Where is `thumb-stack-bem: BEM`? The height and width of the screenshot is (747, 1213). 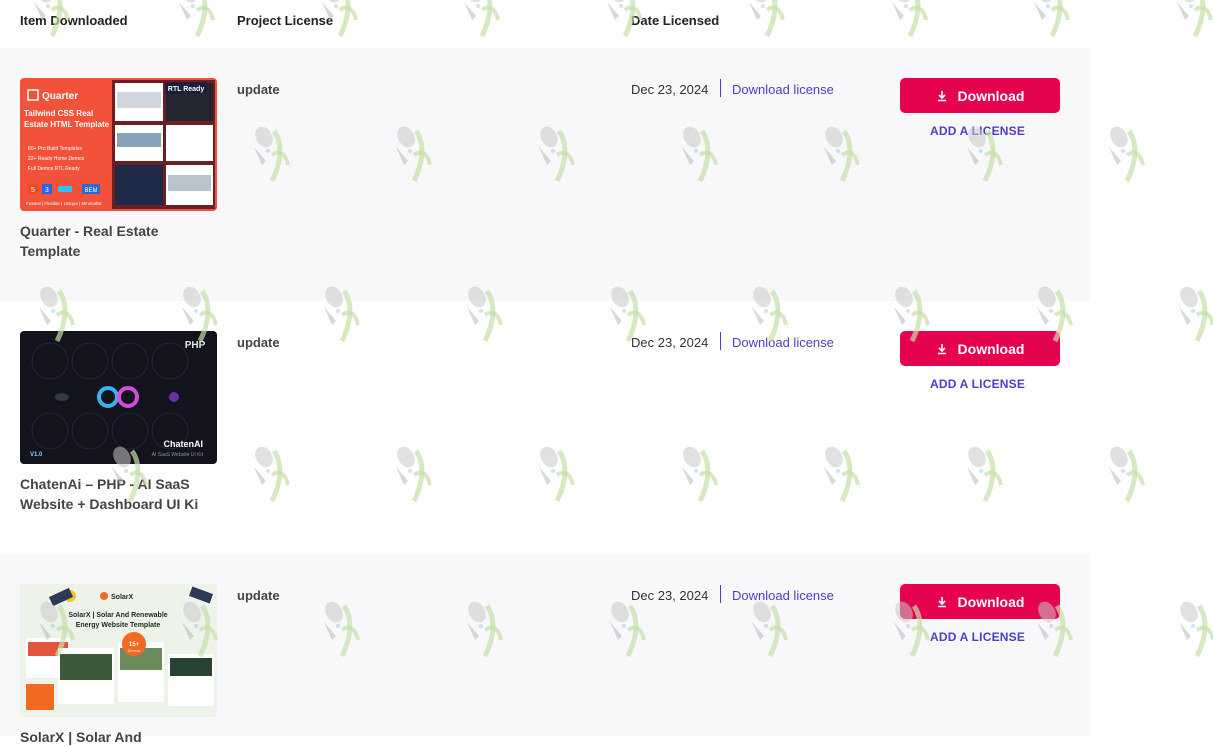
thumb-stack-bem: BEM is located at coordinates (90, 191).